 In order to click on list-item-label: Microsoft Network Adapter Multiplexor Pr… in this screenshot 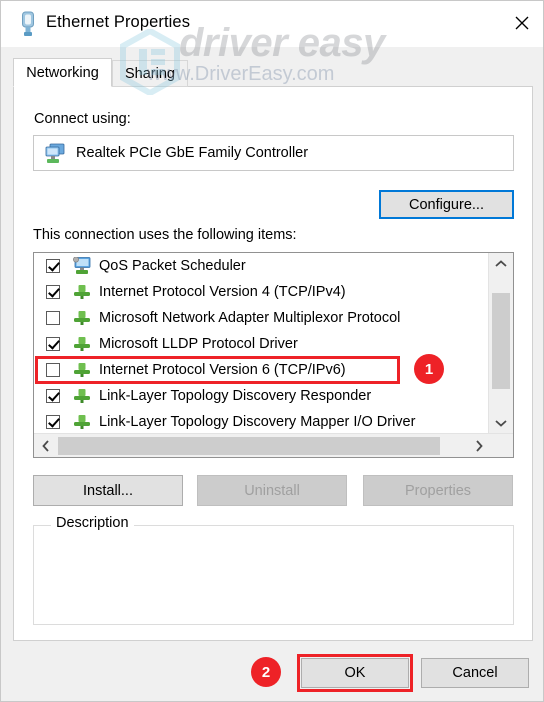, I will do `click(250, 318)`.